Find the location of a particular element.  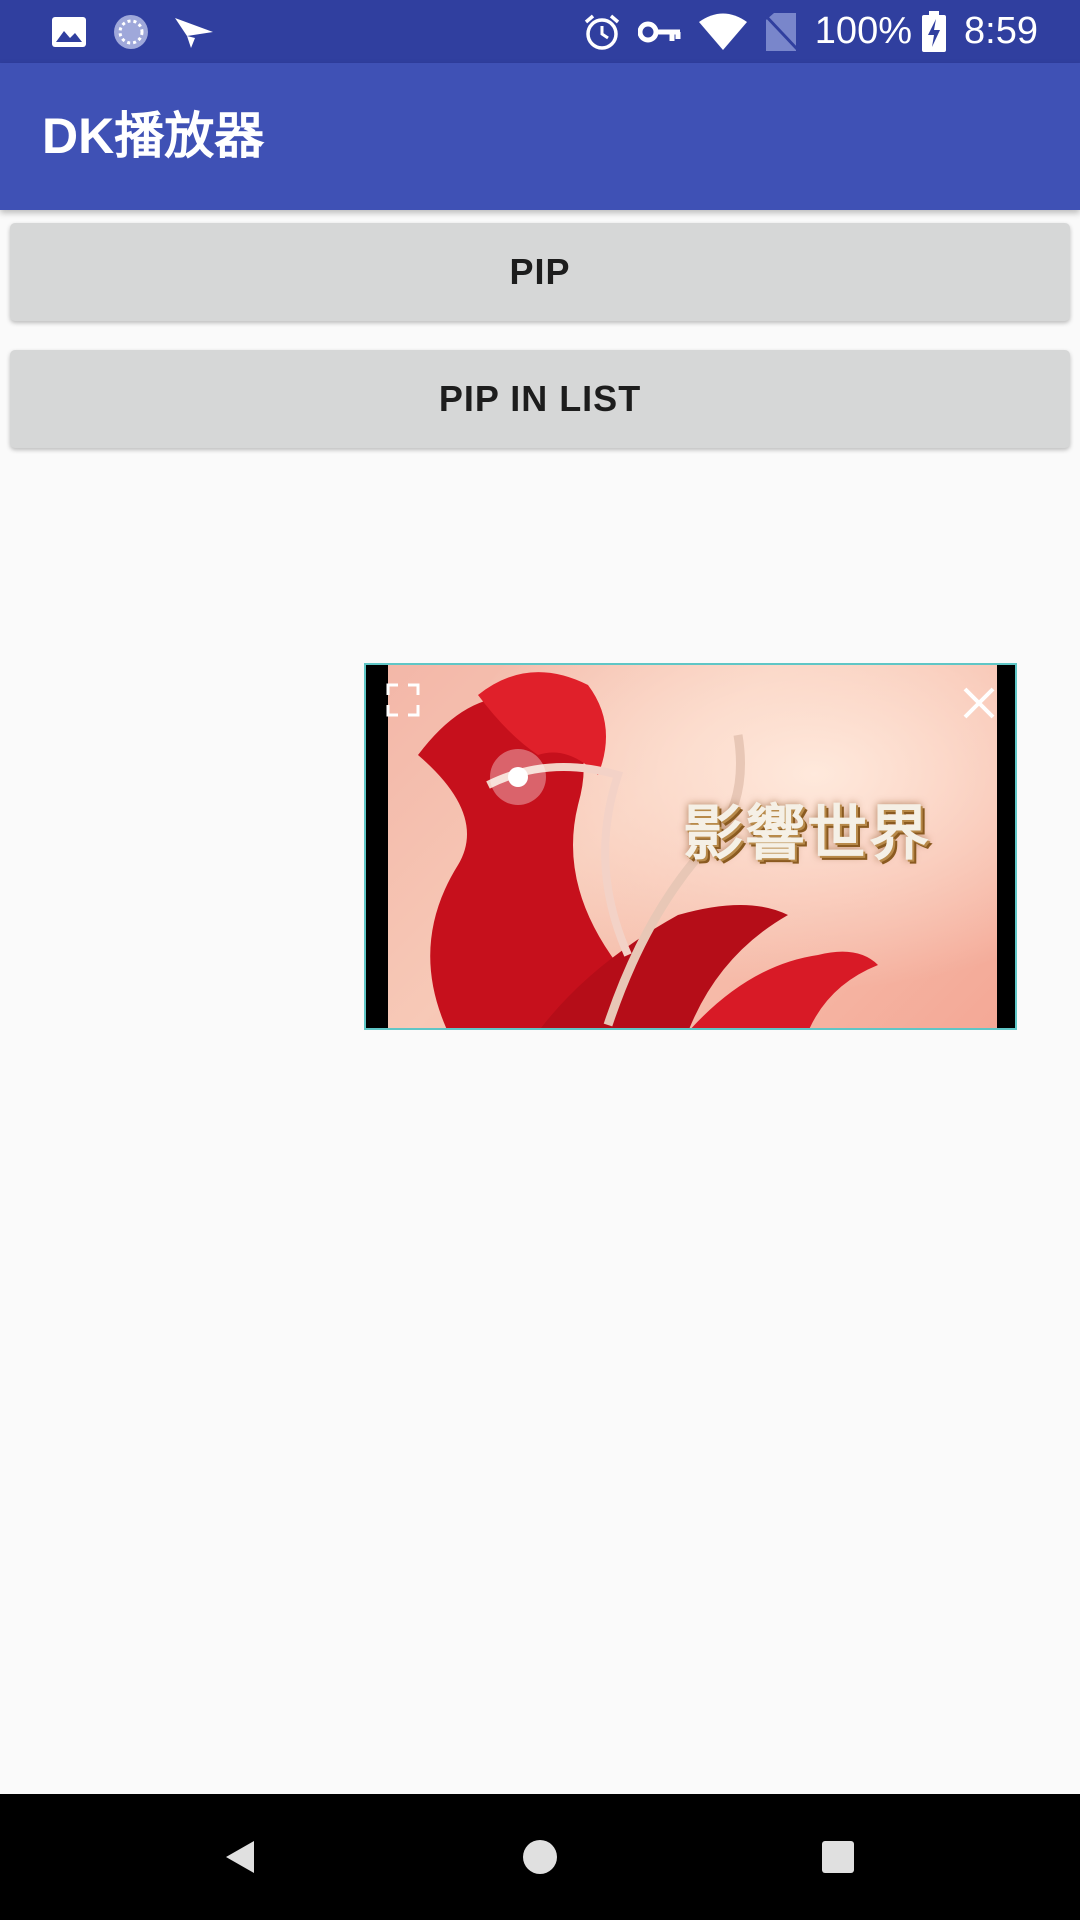

home-icon is located at coordinates (540, 1857).